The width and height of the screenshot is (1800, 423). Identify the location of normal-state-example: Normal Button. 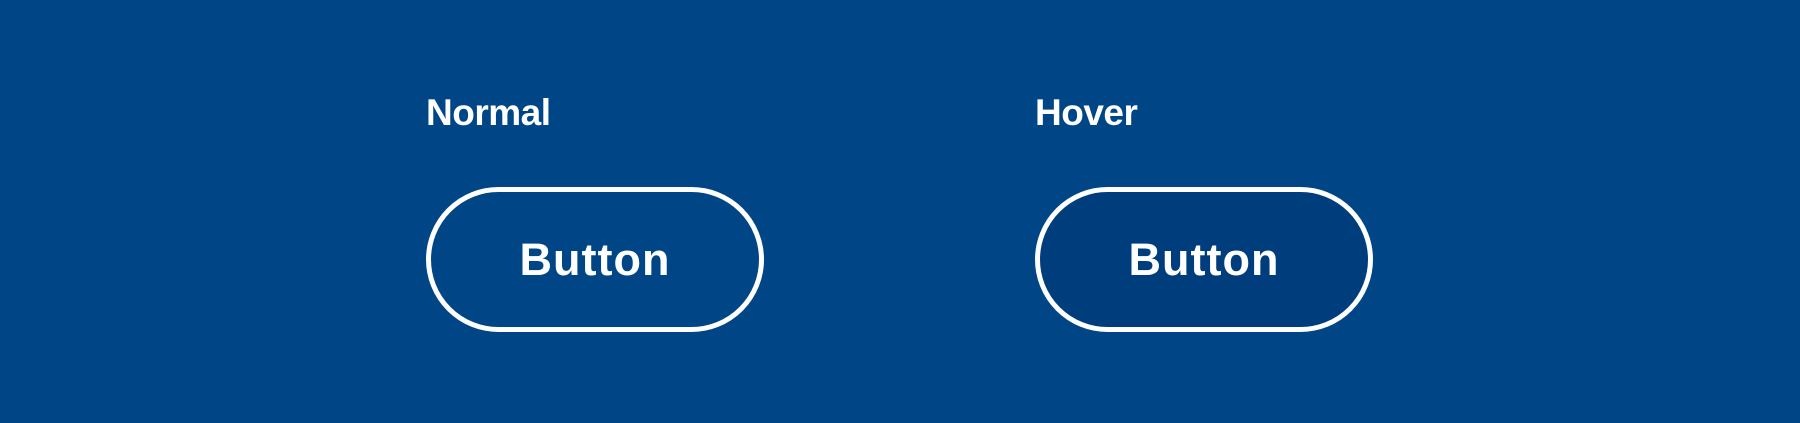
(595, 212).